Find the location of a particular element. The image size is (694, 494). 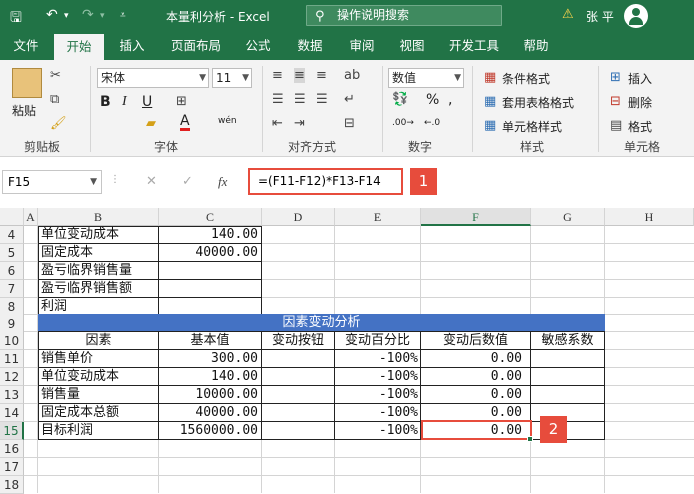

cell-f12: 0.00 is located at coordinates (472, 377).